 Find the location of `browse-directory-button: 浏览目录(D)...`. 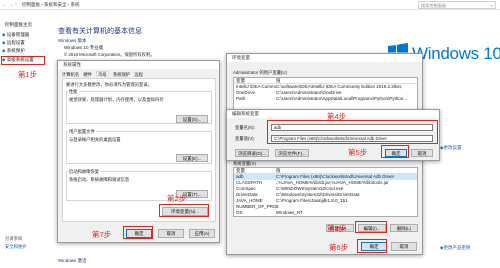

browse-directory-button: 浏览目录(D)... is located at coordinates (252, 153).